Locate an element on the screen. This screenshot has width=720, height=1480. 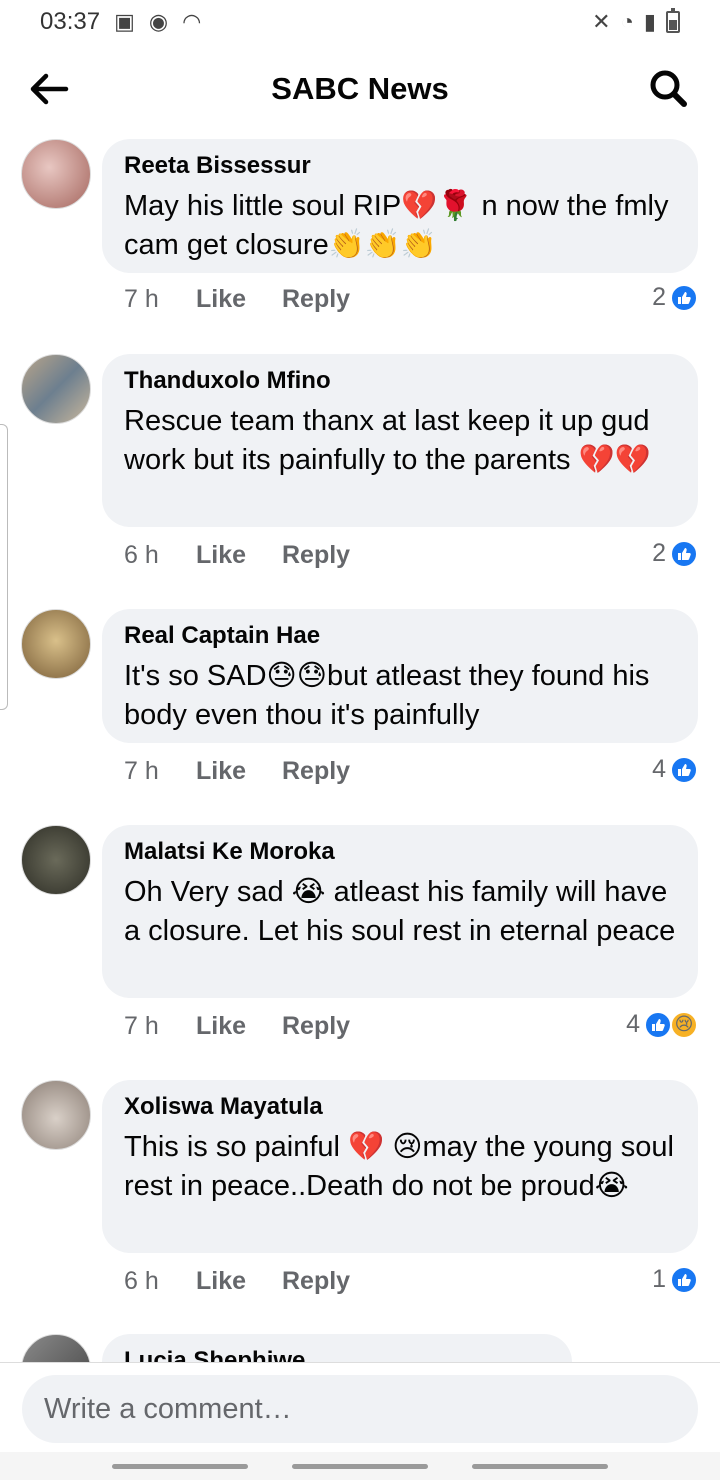
nav-gesture-center is located at coordinates (360, 1466).